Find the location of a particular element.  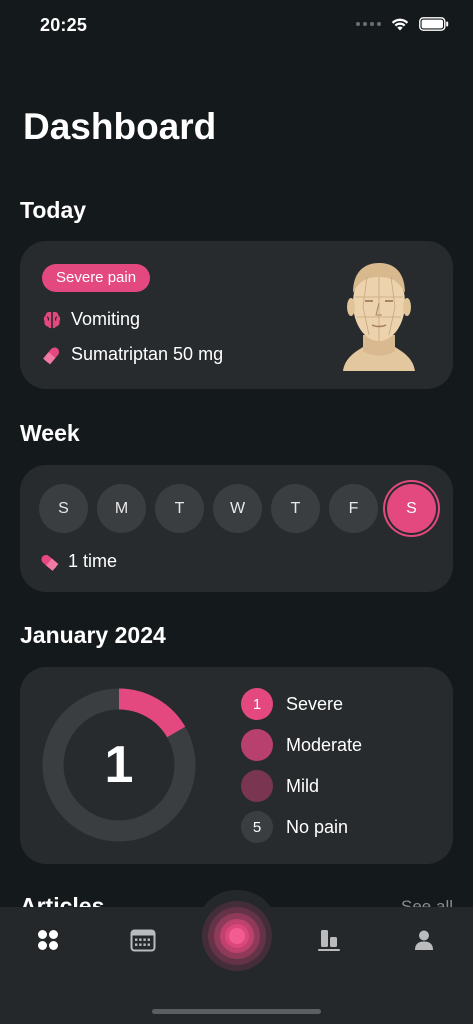

medication-label: Sumatriptan 50 mg is located at coordinates (147, 354).